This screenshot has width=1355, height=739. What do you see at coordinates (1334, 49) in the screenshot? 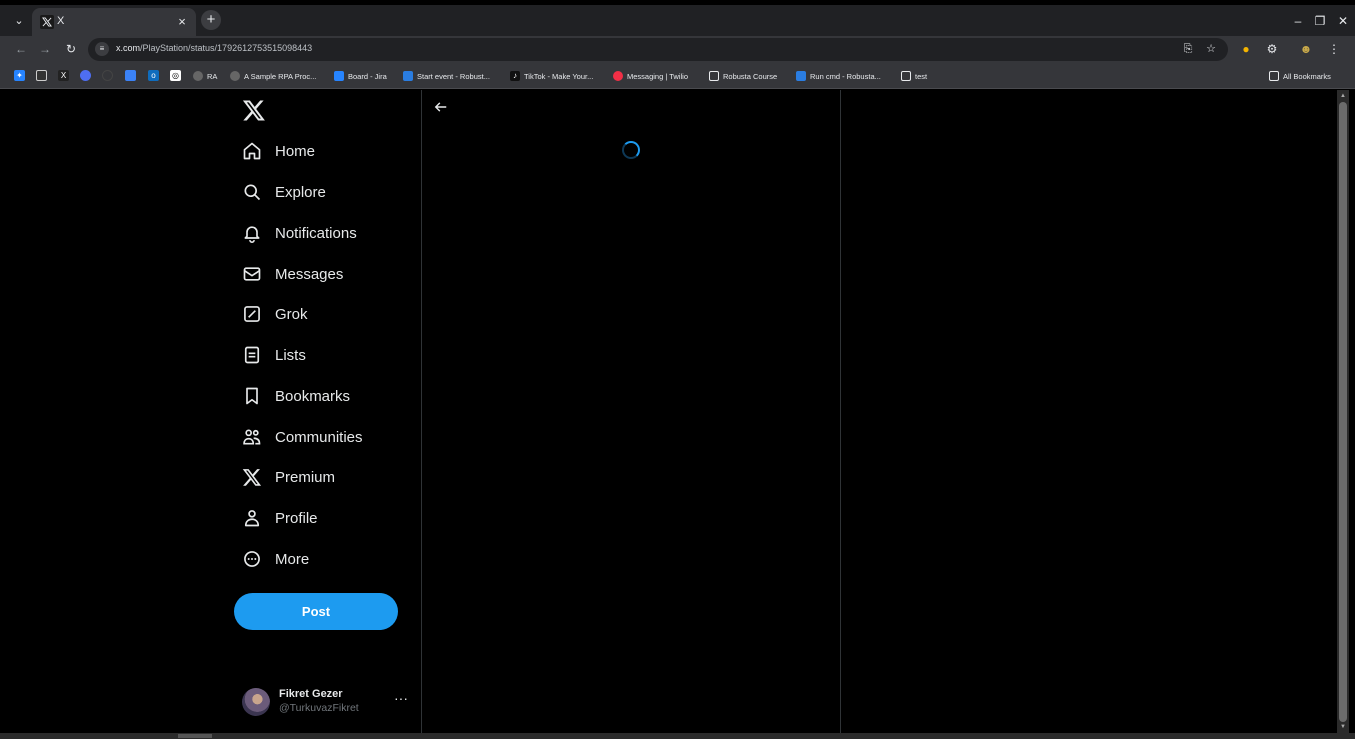
I see `menu-kebab-icon: ⋮` at bounding box center [1334, 49].